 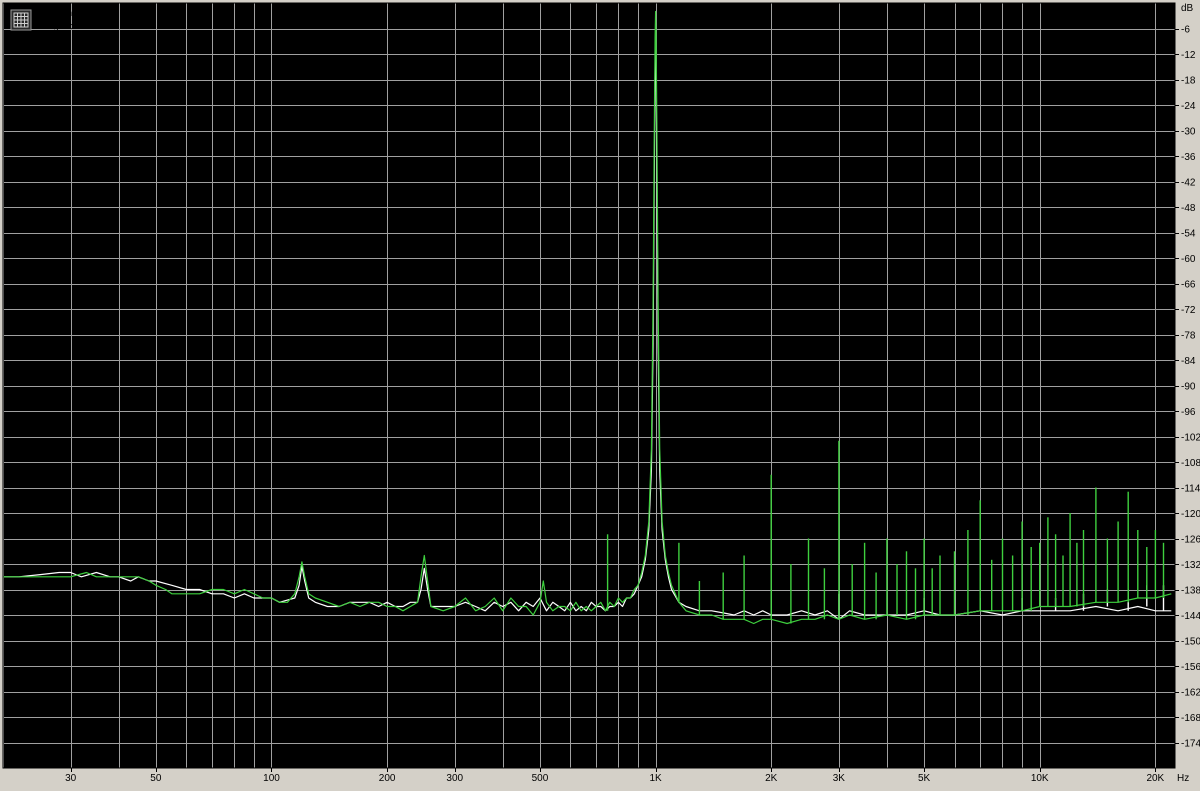 What do you see at coordinates (1188, 157) in the screenshot?
I see `y-tick-label: -36` at bounding box center [1188, 157].